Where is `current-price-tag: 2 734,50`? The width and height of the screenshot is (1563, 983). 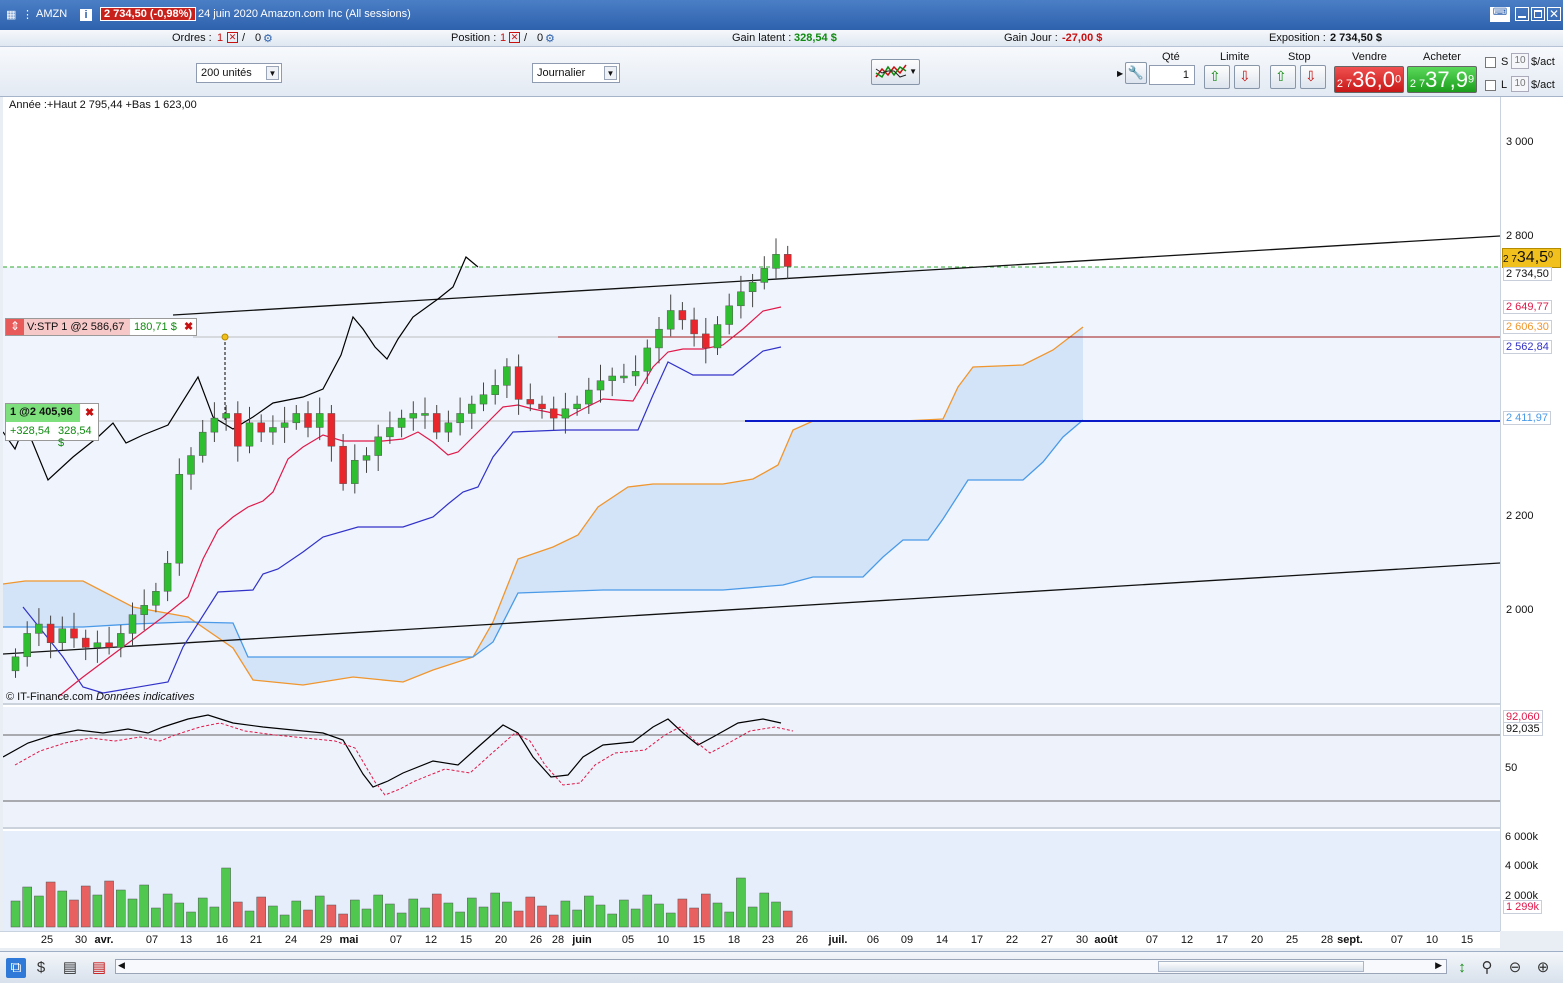
current-price-tag: 2 734,50 is located at coordinates (1531, 258).